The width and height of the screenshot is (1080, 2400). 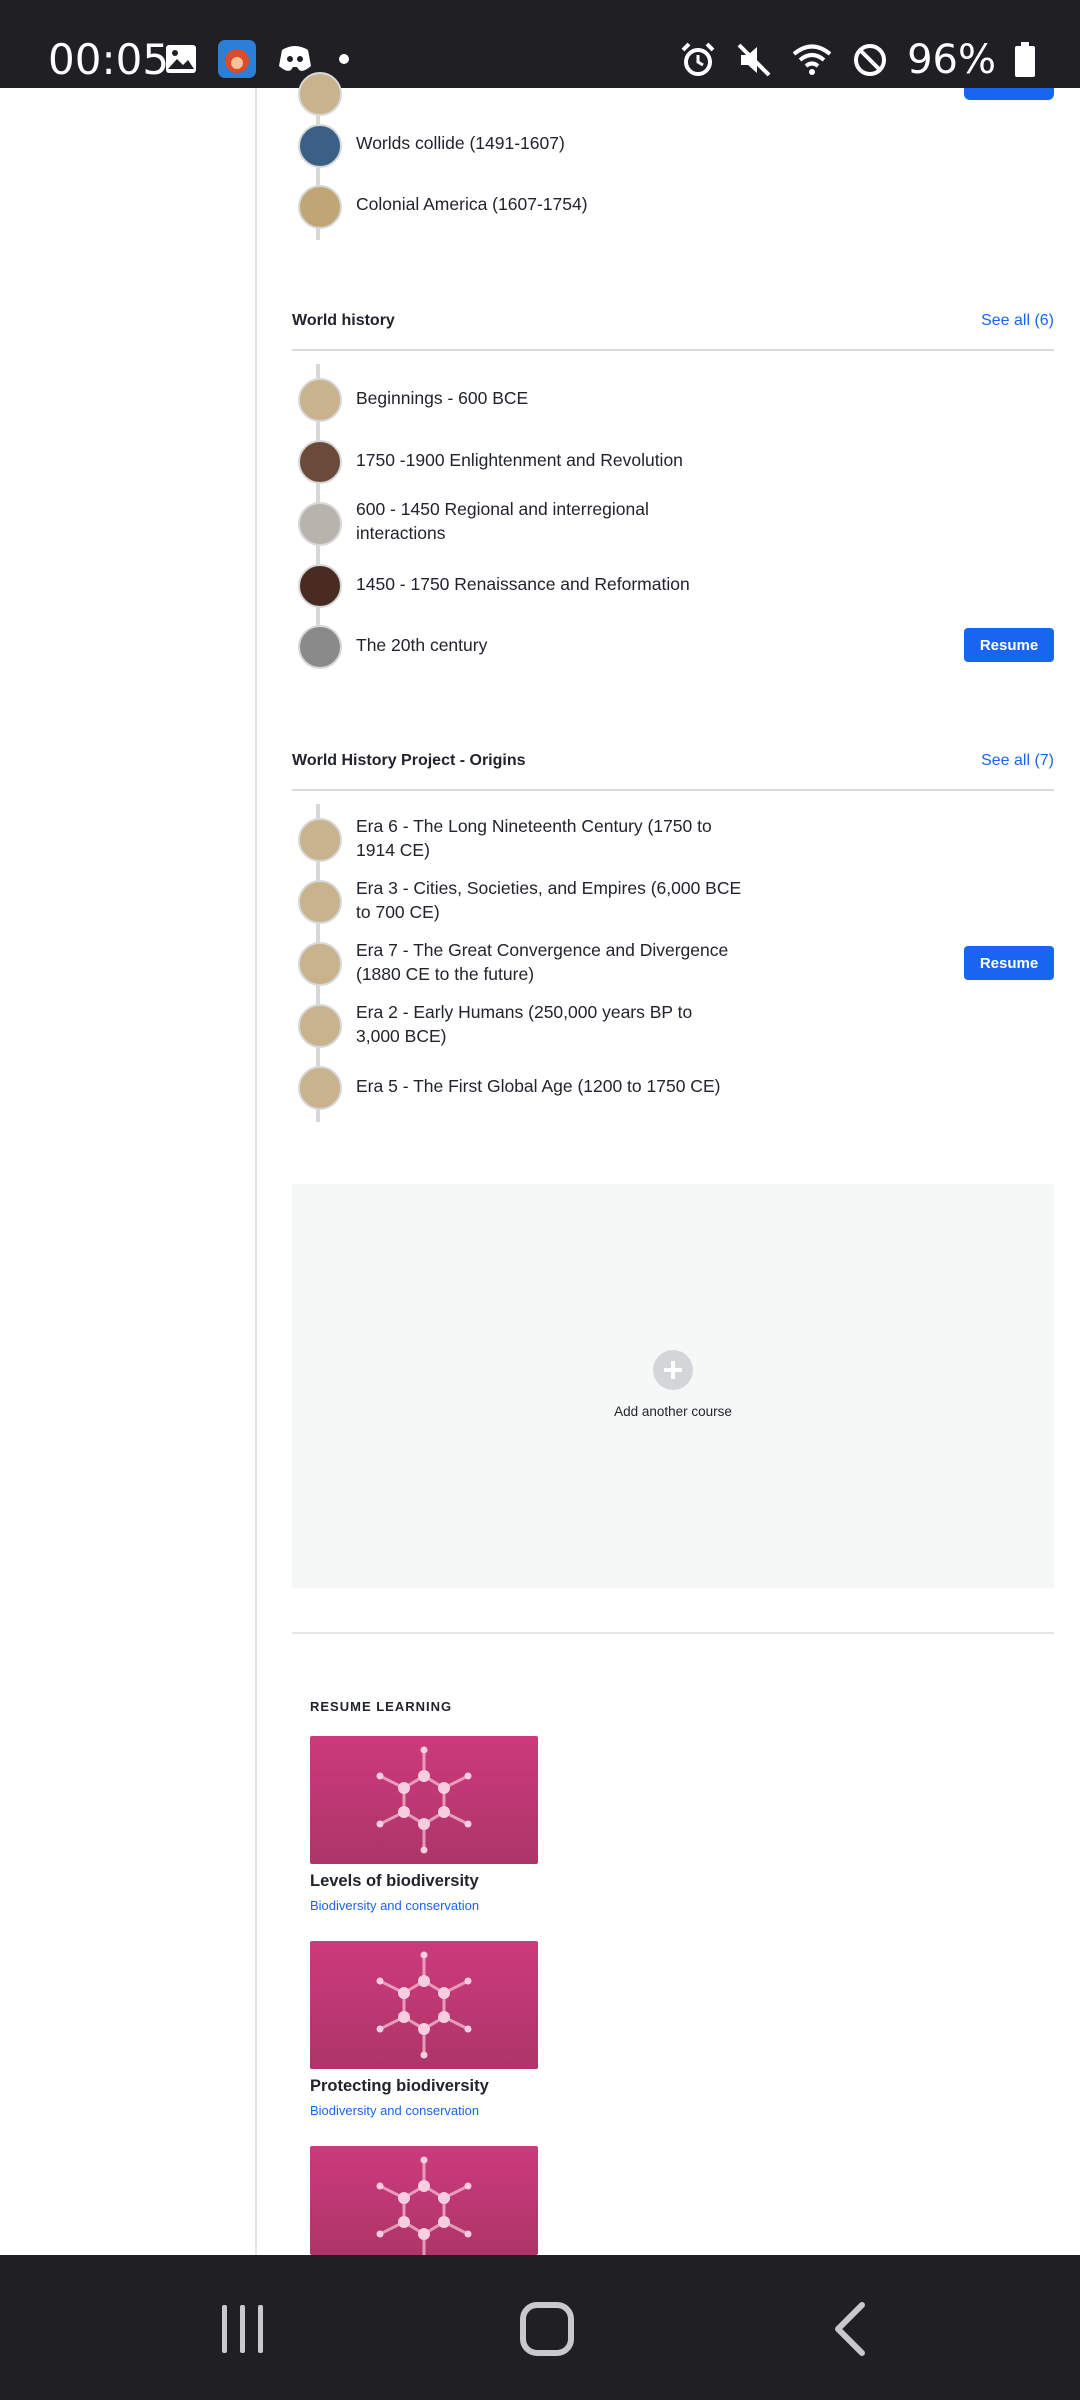 What do you see at coordinates (754, 60) in the screenshot?
I see `mute-icon` at bounding box center [754, 60].